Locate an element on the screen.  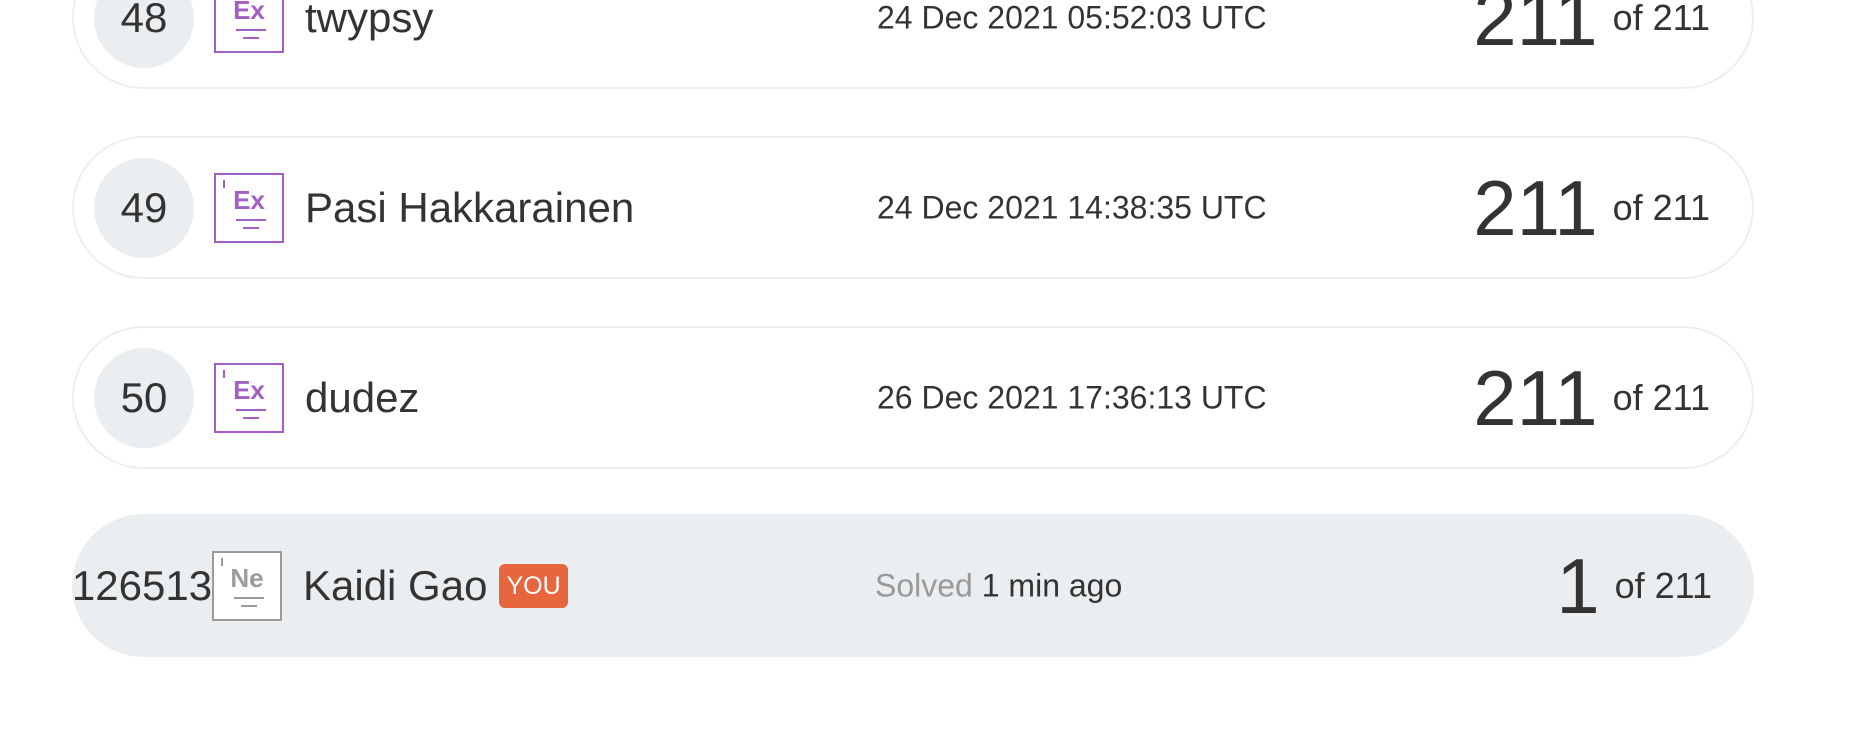
completion-date: 26 Dec 2021 17:36:13 UTC is located at coordinates (1072, 397).